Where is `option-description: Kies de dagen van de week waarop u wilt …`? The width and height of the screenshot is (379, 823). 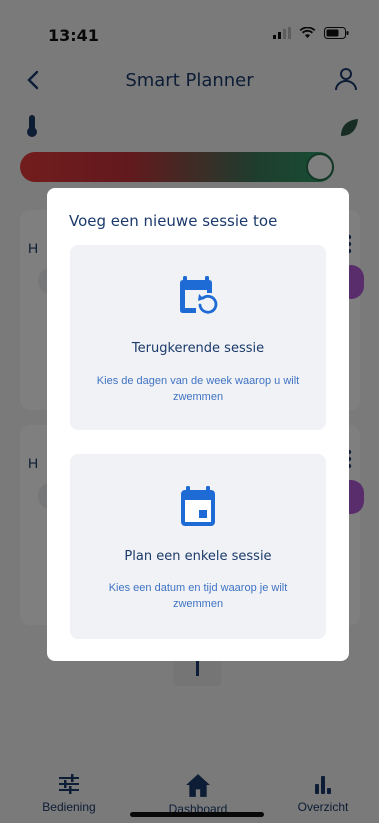
option-description: Kies de dagen van de week waarop u wilt … is located at coordinates (198, 389).